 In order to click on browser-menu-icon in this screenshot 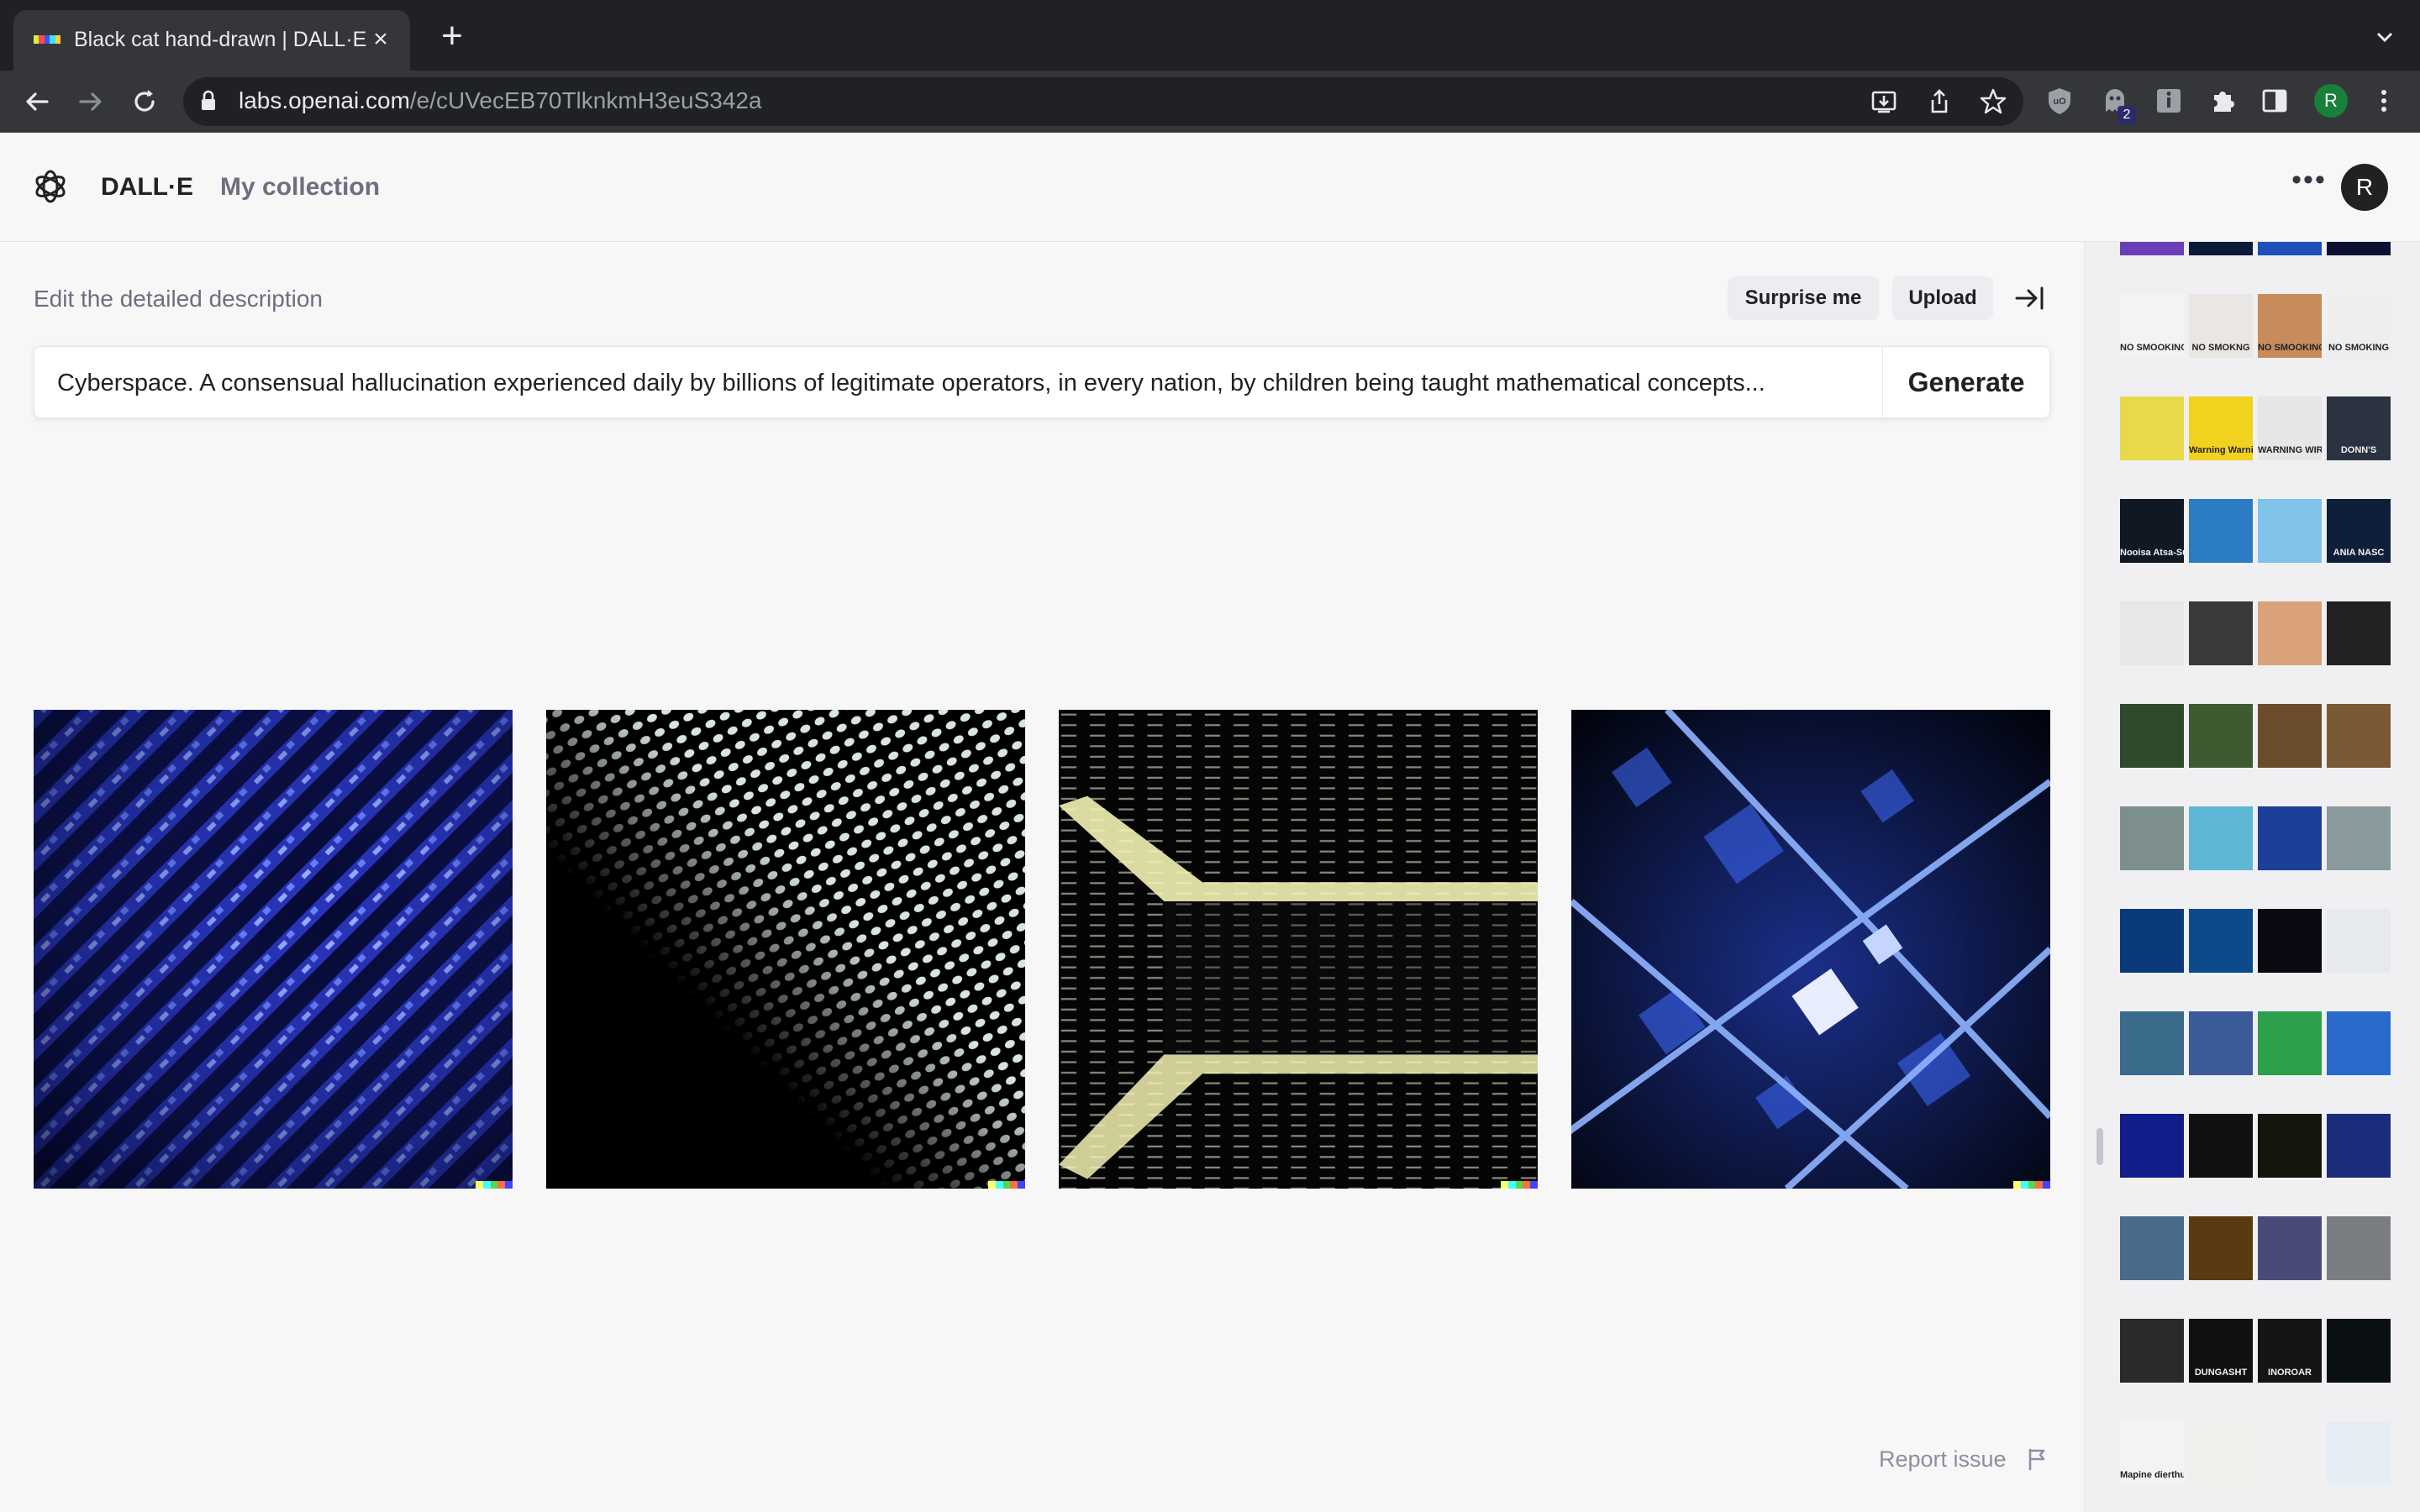, I will do `click(2384, 101)`.